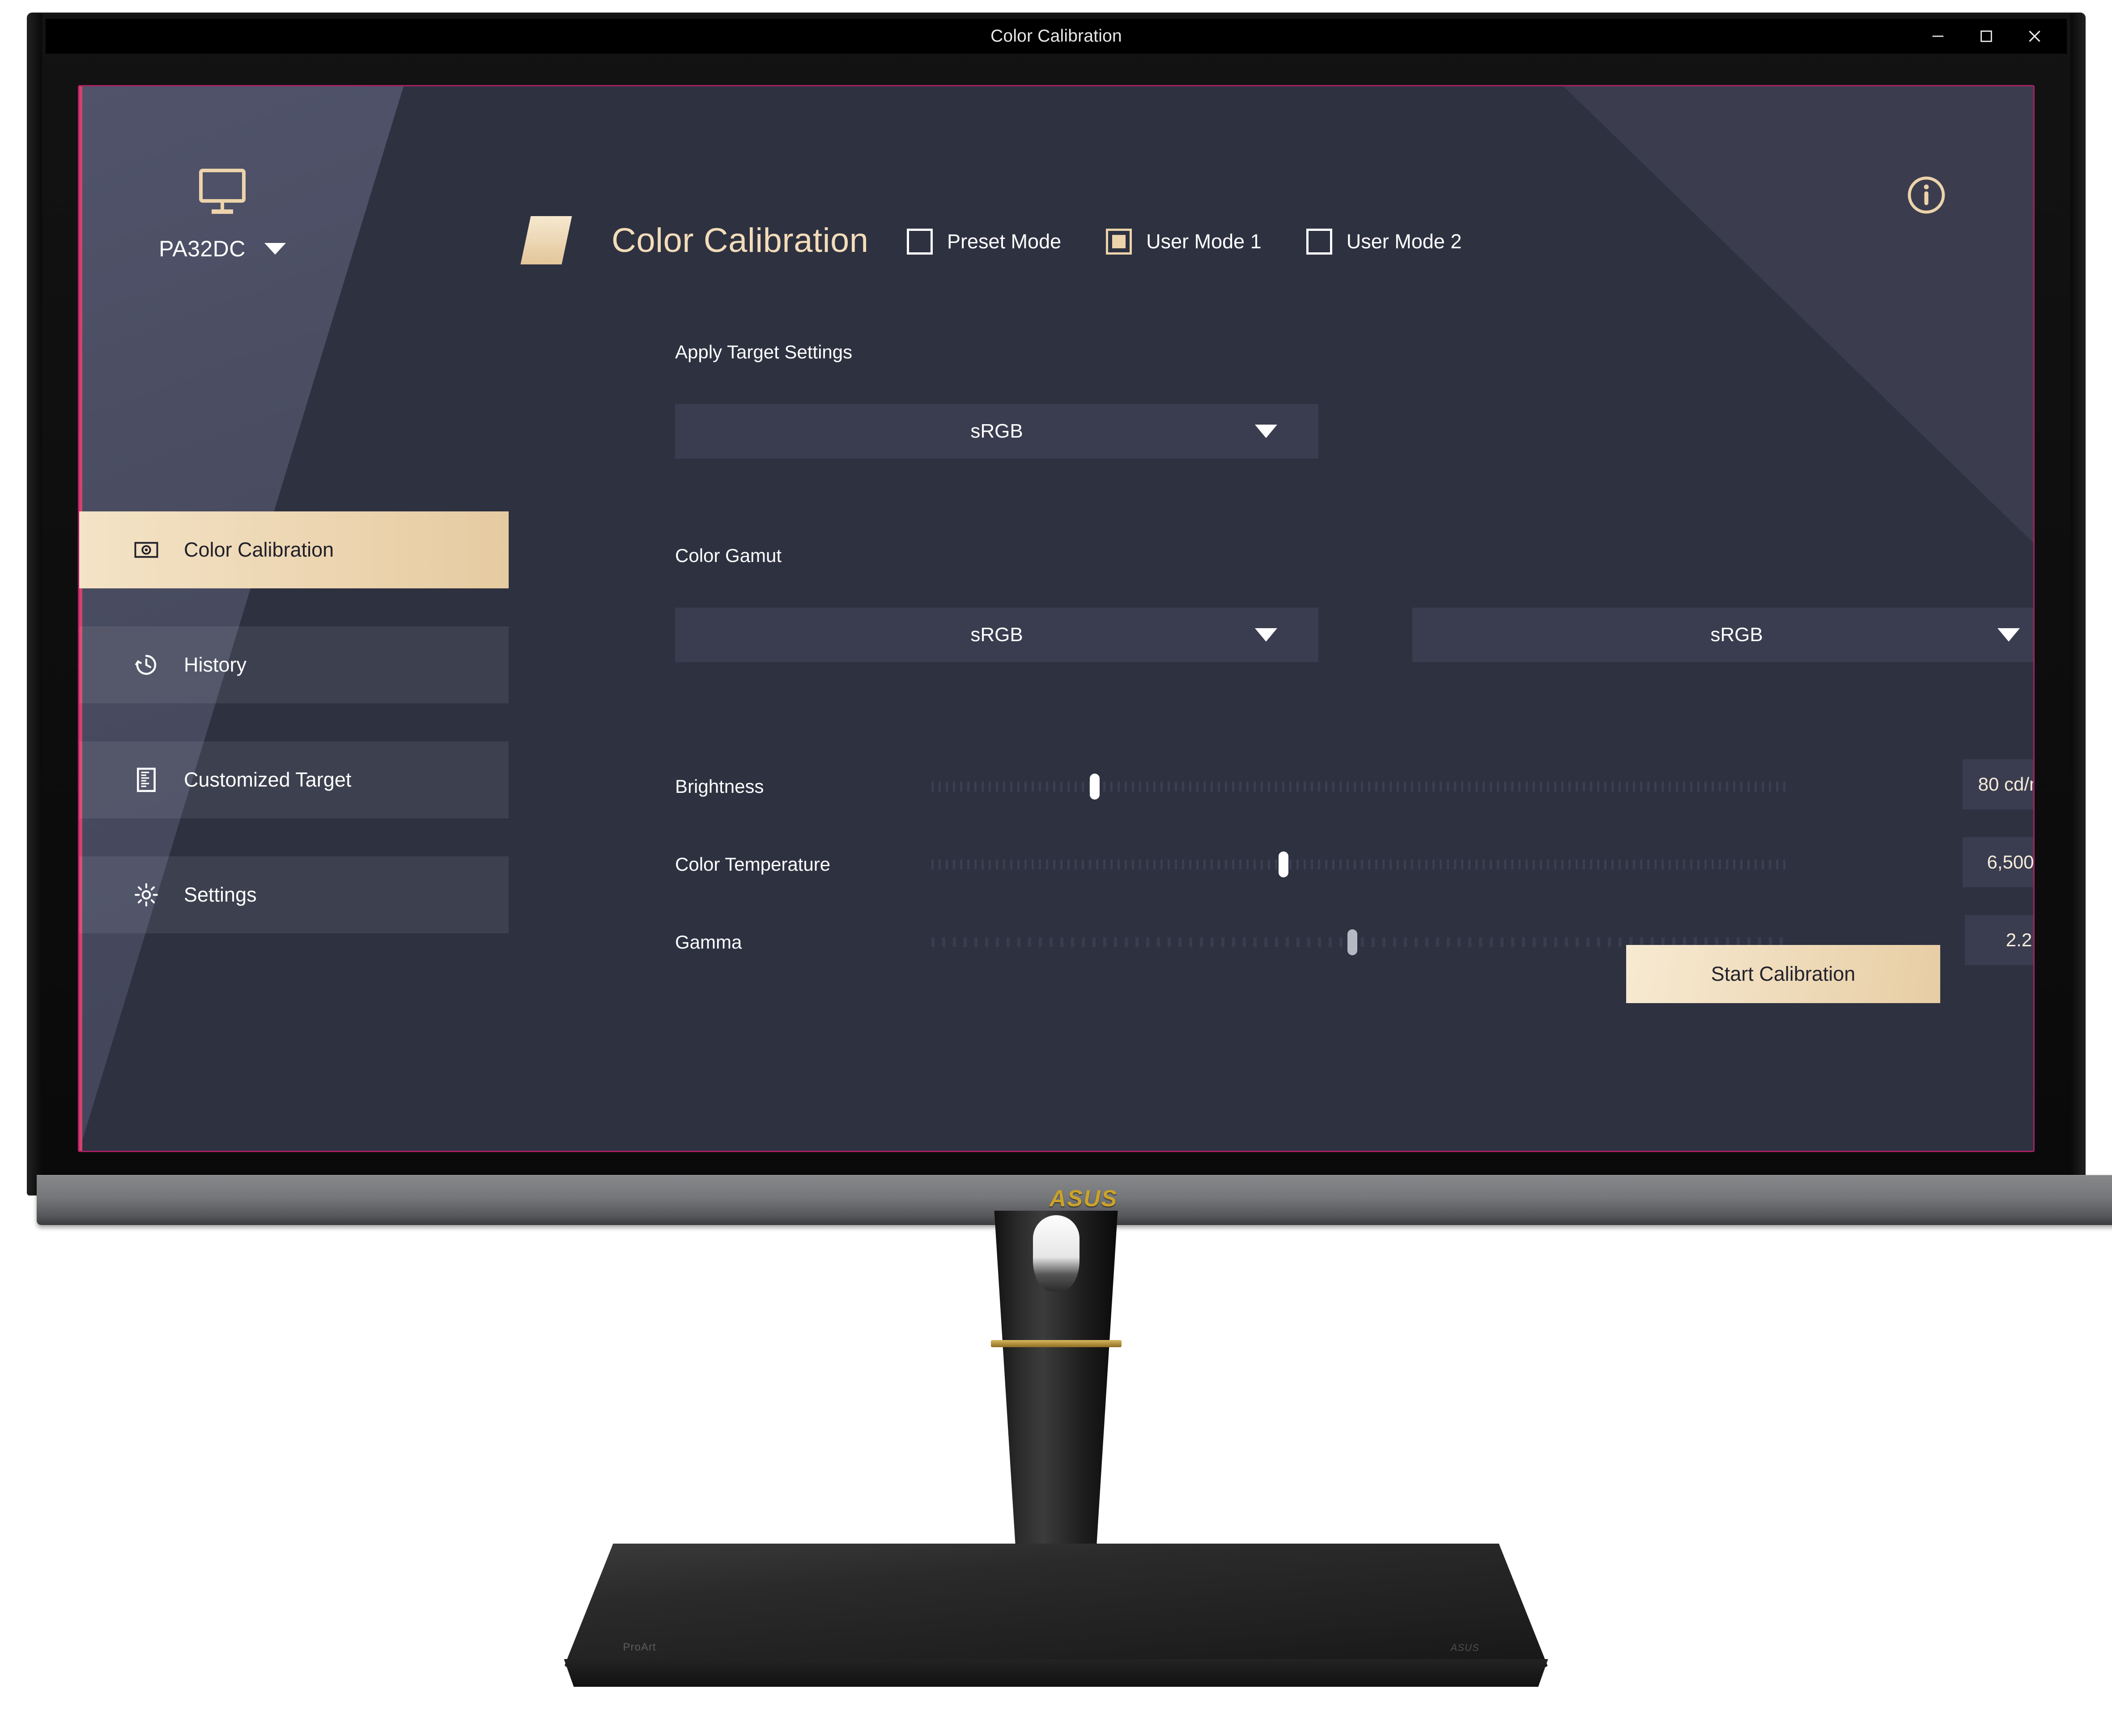 The height and width of the screenshot is (1736, 2112). What do you see at coordinates (1360, 864) in the screenshot?
I see `color-temperature-slider-track` at bounding box center [1360, 864].